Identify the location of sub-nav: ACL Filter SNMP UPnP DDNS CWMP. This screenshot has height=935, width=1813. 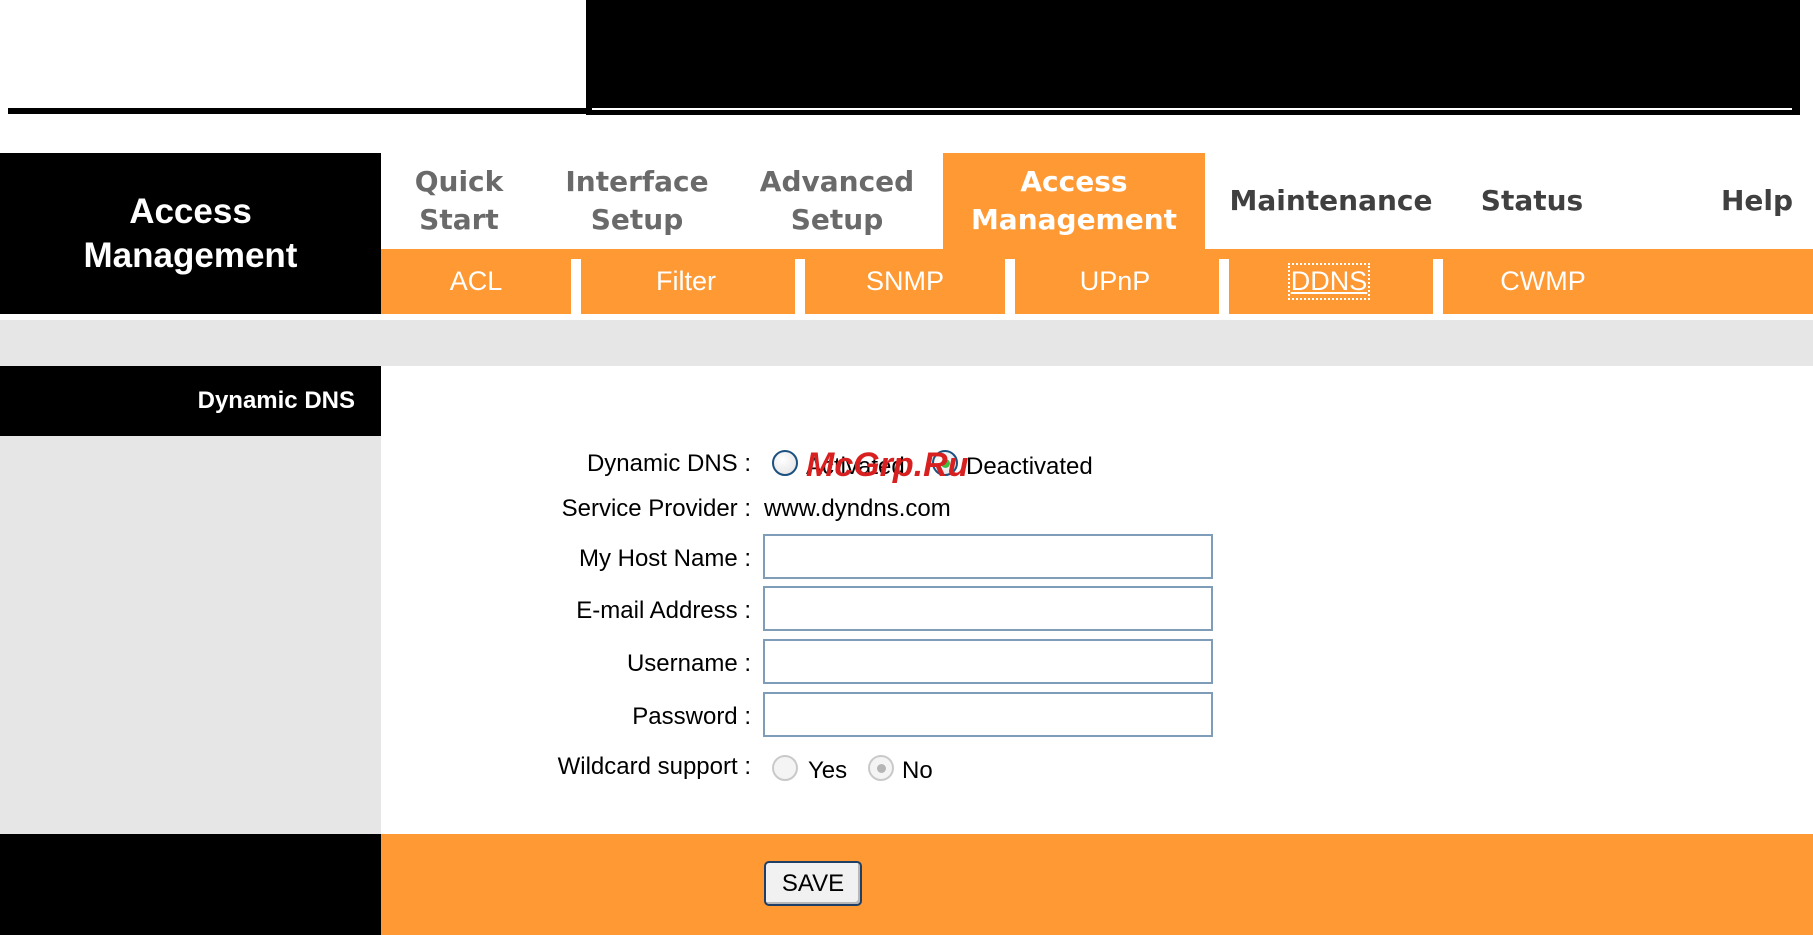
(1097, 281).